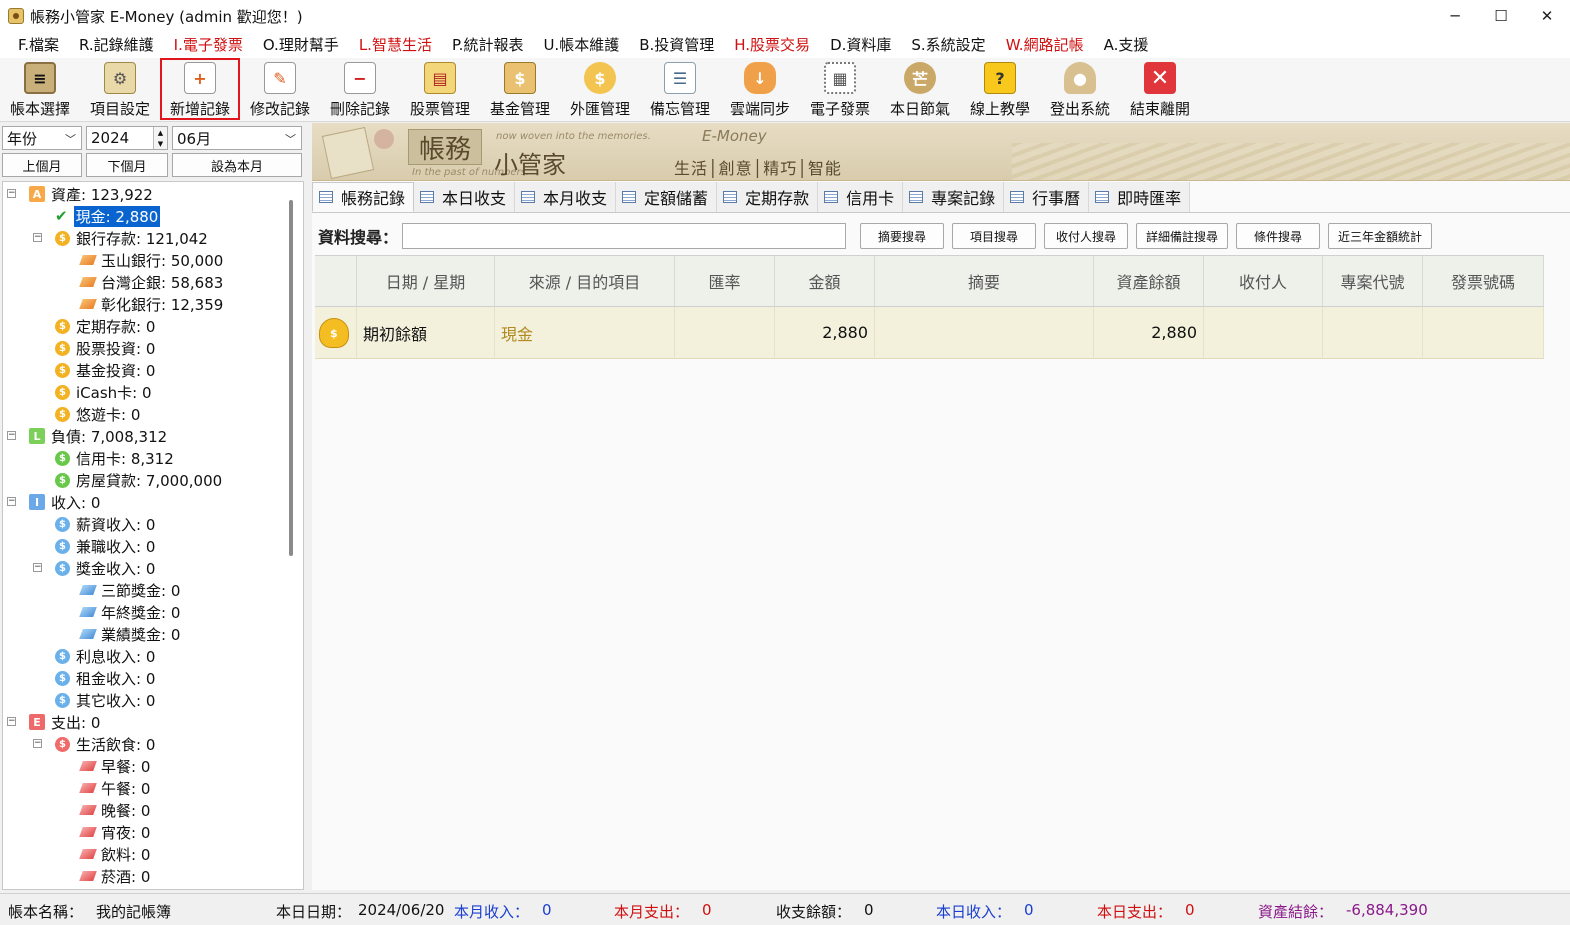 The image size is (1570, 925). Describe the element at coordinates (948, 45) in the screenshot. I see `menu-item-10: S.系統設定` at that location.